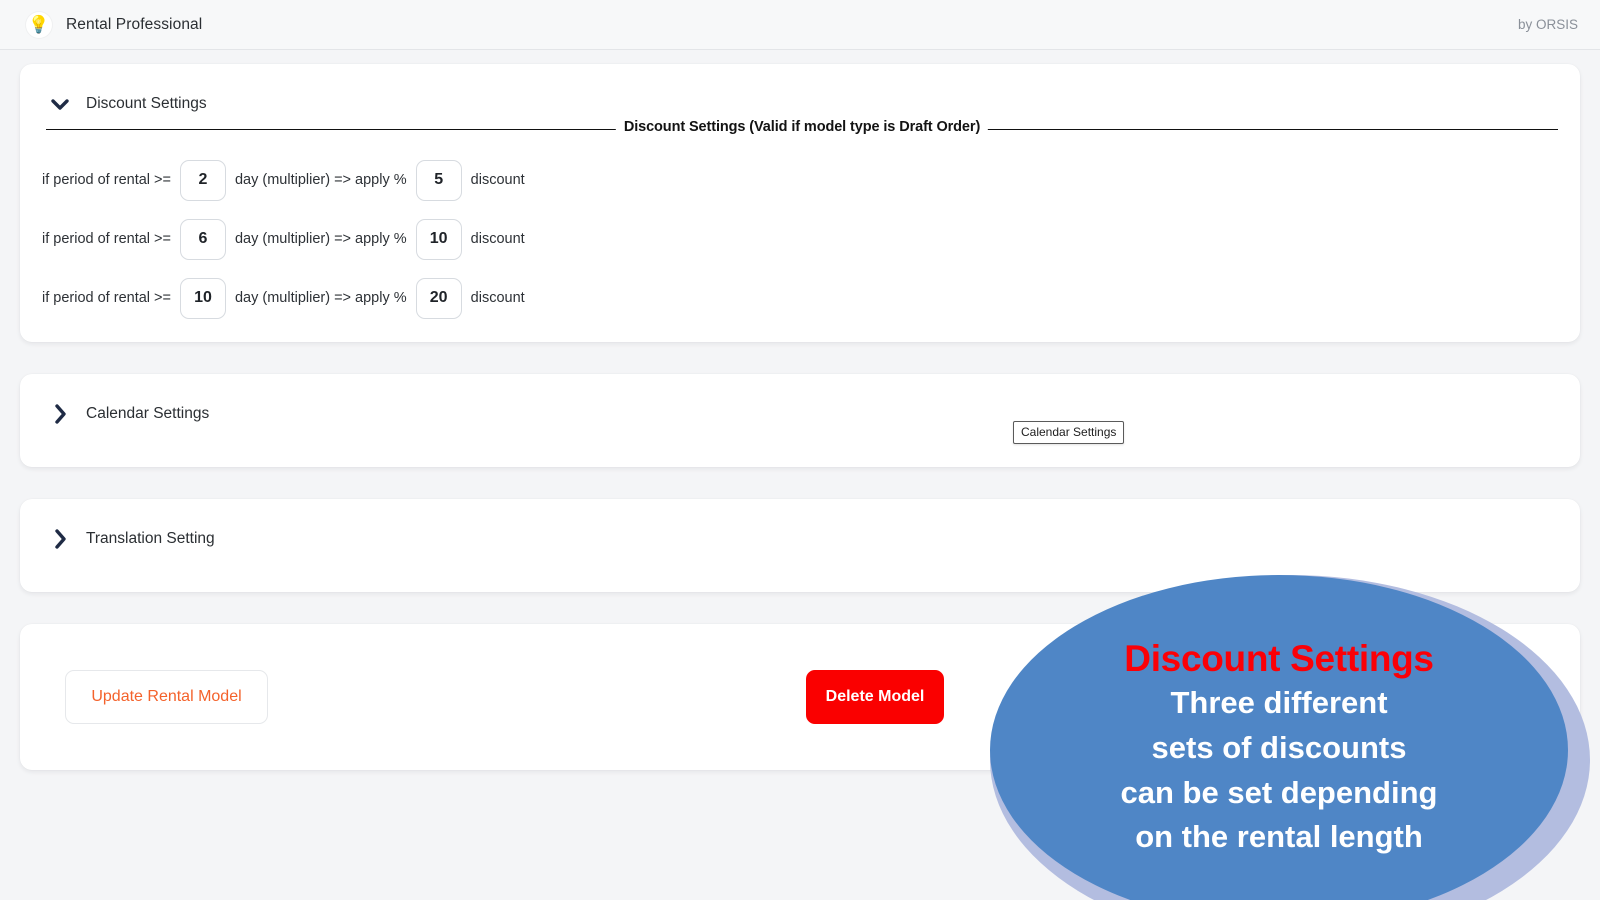 This screenshot has width=1600, height=900. I want to click on translation-setting-card: Translation Setting, so click(800, 545).